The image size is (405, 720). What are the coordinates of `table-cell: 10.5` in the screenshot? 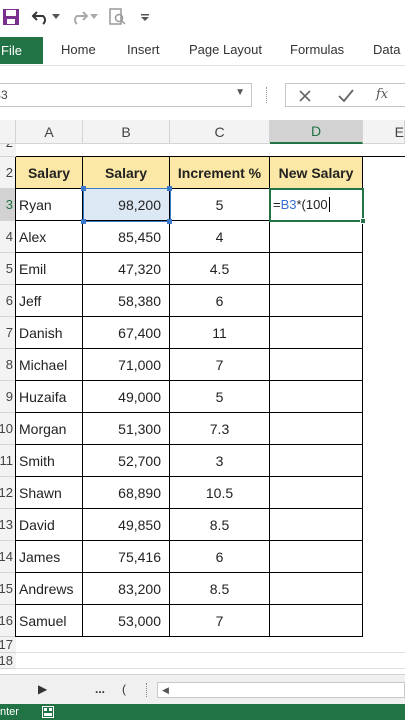 It's located at (220, 493).